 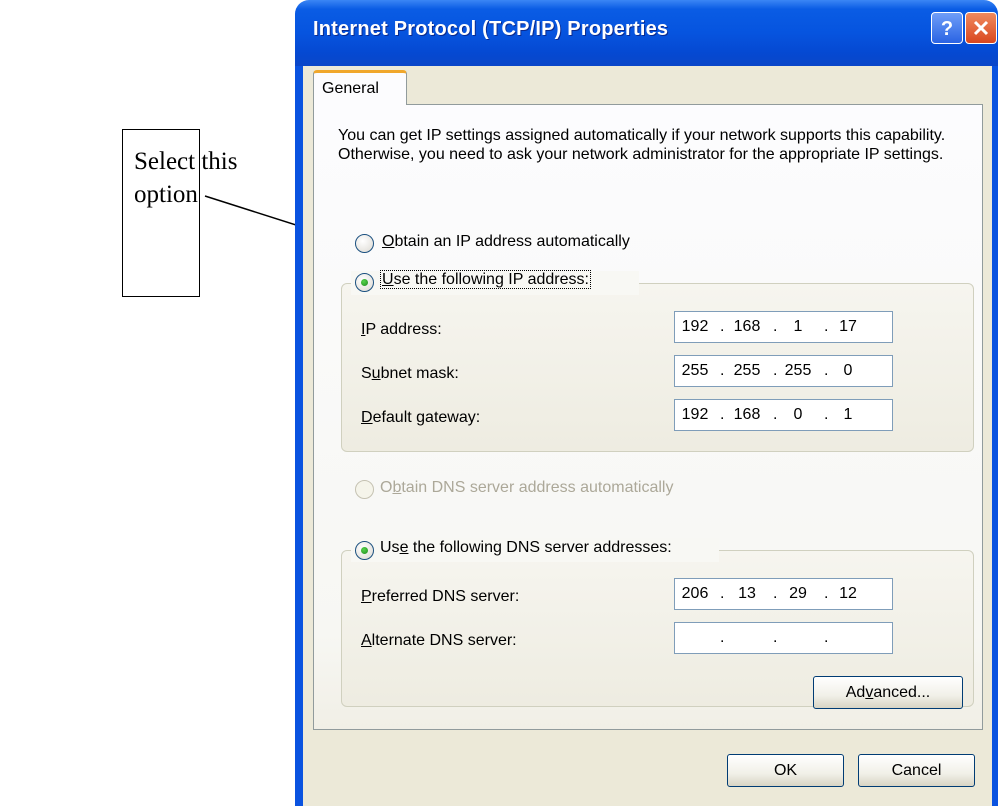 What do you see at coordinates (388, 241) in the screenshot?
I see `accel-key: O` at bounding box center [388, 241].